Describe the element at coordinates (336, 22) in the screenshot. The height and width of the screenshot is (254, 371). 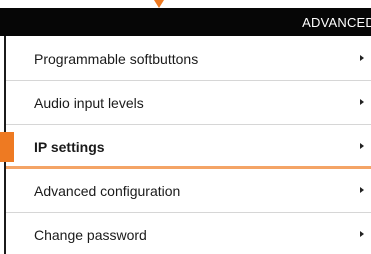
I see `page-title: ADVANCED` at that location.